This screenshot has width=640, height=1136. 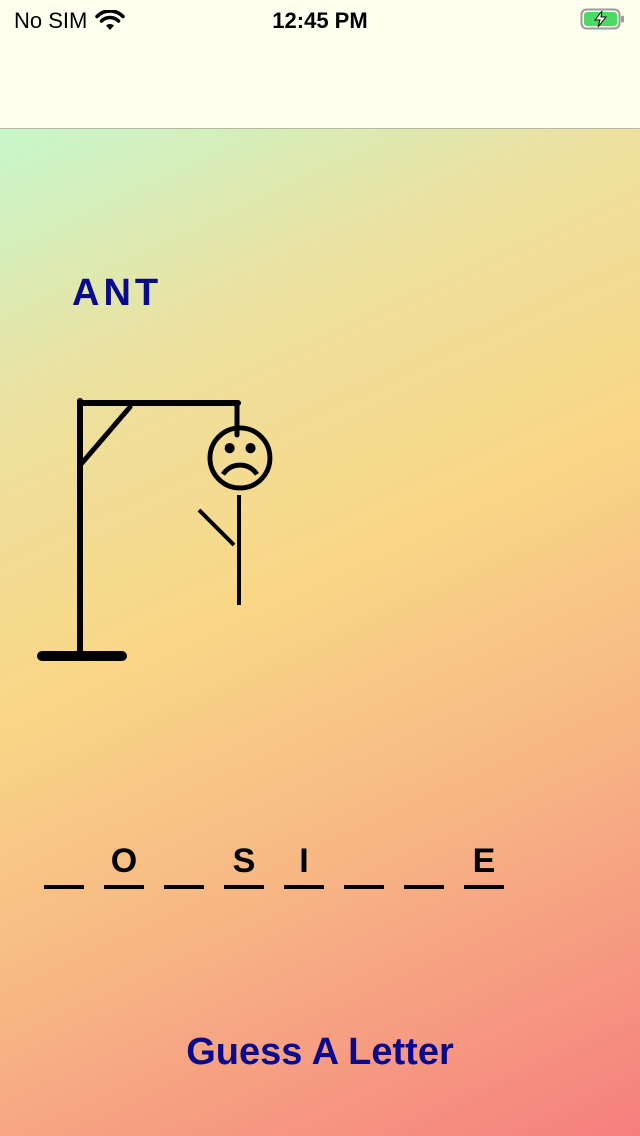 I want to click on missed-letters: ANT, so click(x=117, y=293).